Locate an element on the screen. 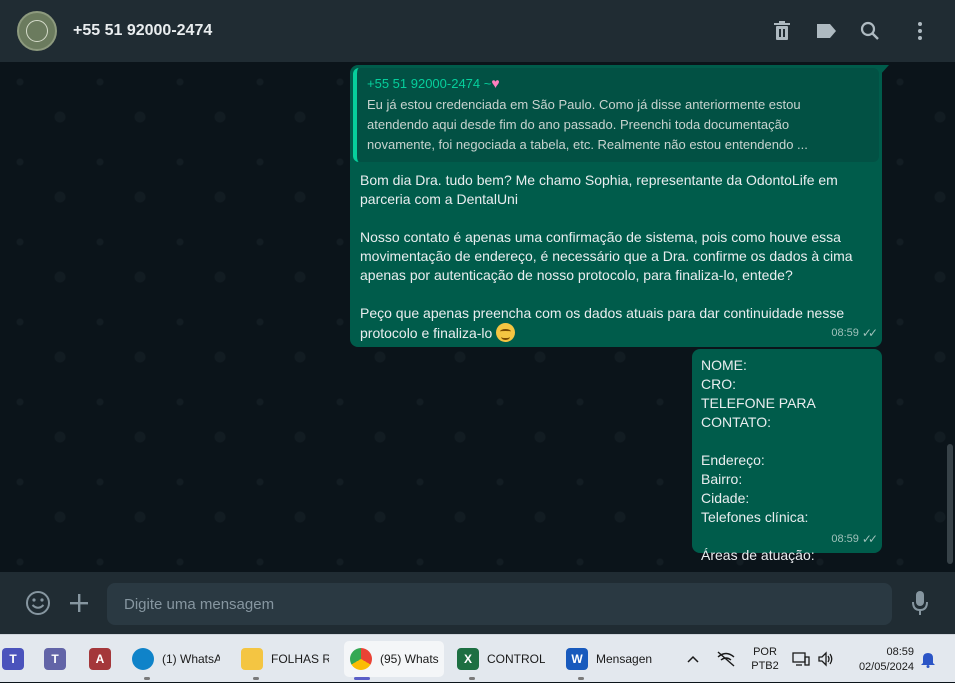  composer-bar: Digite uma mensagem is located at coordinates (477, 603).